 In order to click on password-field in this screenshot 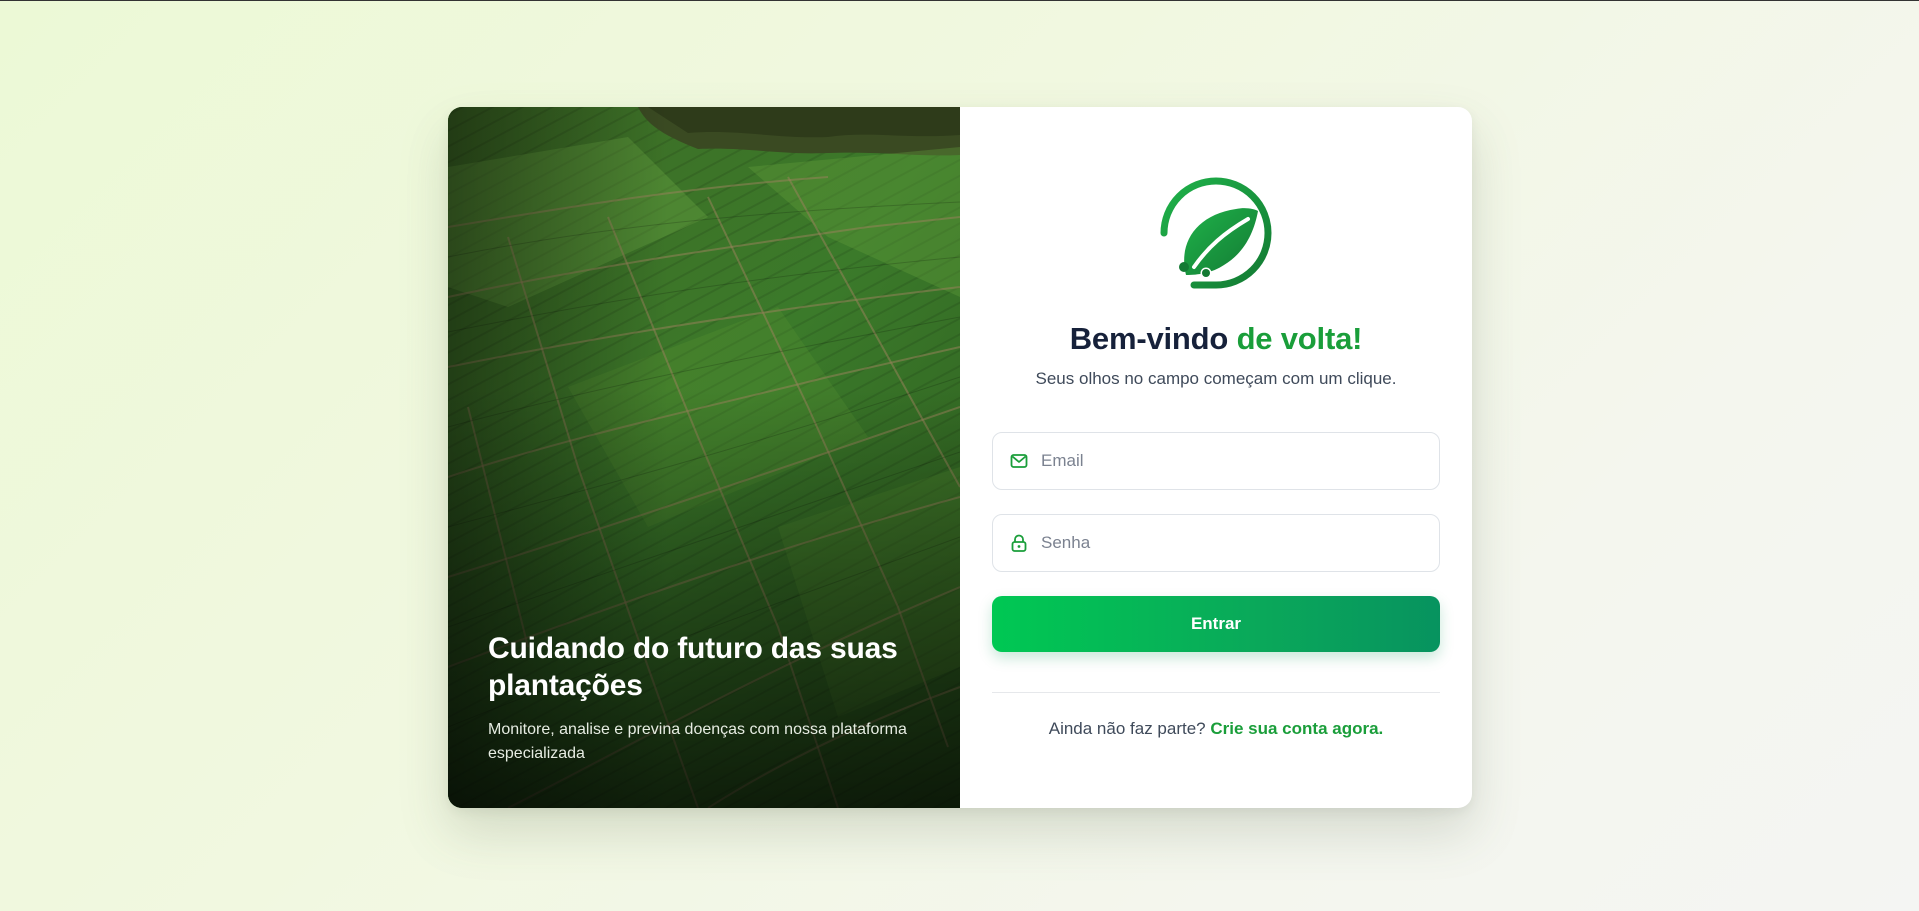, I will do `click(1216, 543)`.